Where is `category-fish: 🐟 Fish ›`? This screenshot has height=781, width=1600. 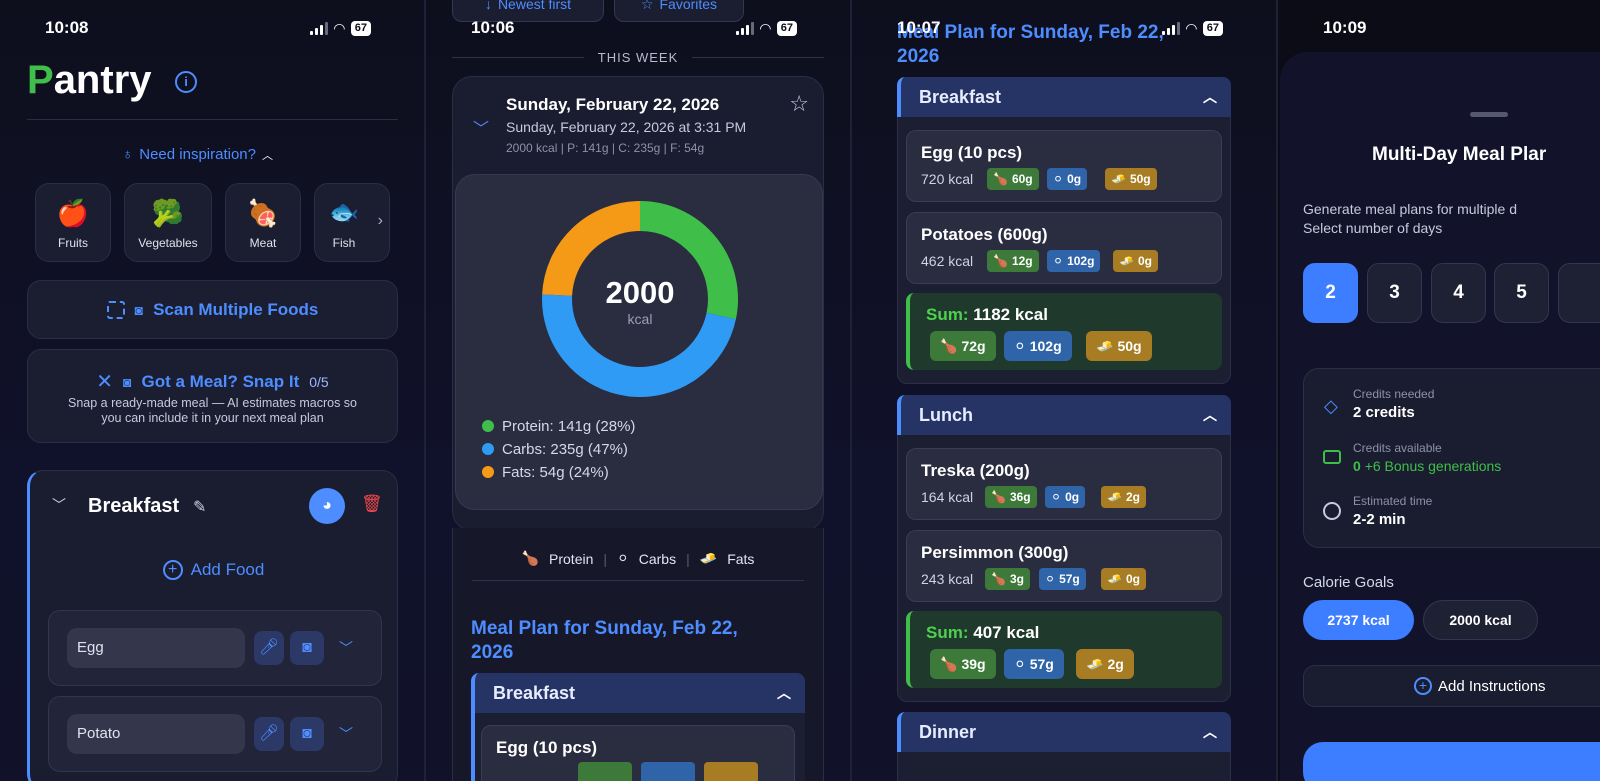
category-fish: 🐟 Fish › is located at coordinates (352, 222).